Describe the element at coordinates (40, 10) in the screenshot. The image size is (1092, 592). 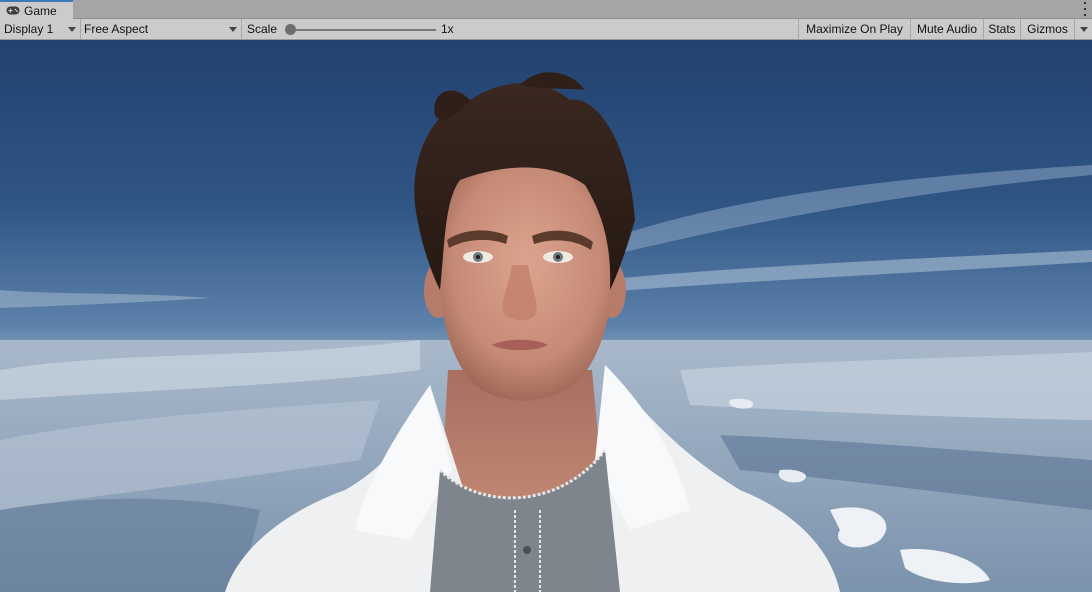
I see `game-tab-label: Game` at that location.